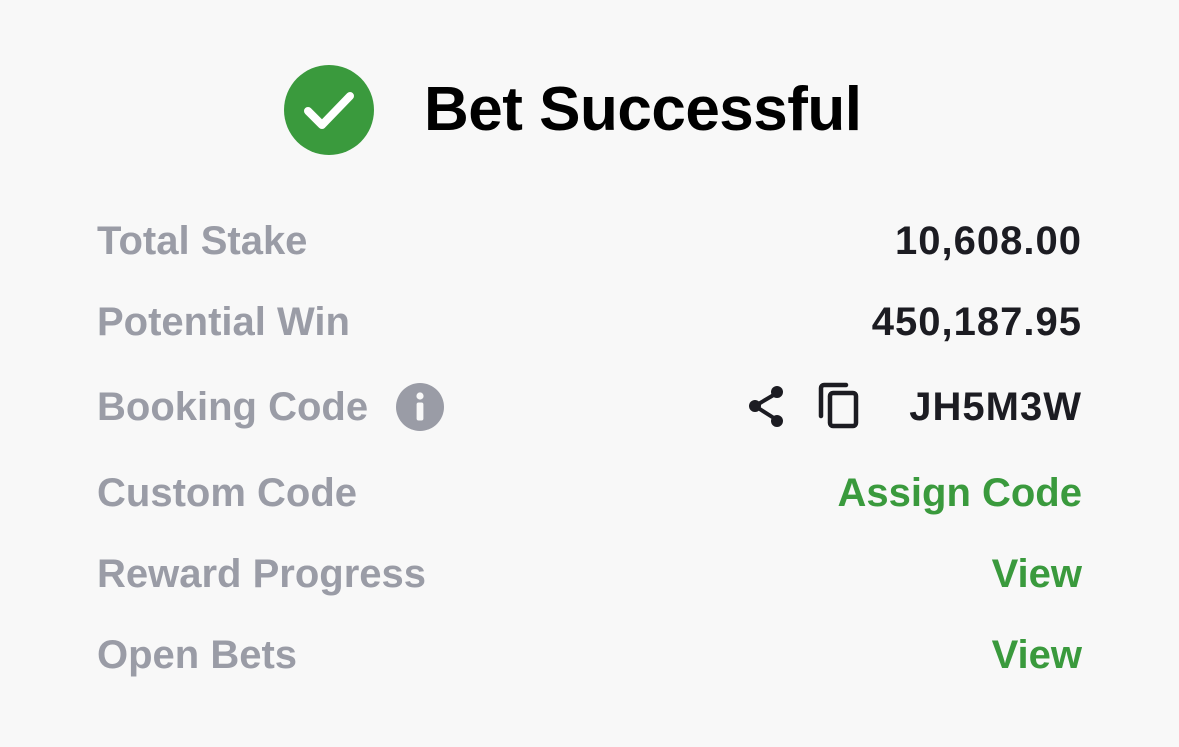 The height and width of the screenshot is (747, 1179). Describe the element at coordinates (589, 406) in the screenshot. I see `booking-code-row: Booking Code JH5M3W` at that location.